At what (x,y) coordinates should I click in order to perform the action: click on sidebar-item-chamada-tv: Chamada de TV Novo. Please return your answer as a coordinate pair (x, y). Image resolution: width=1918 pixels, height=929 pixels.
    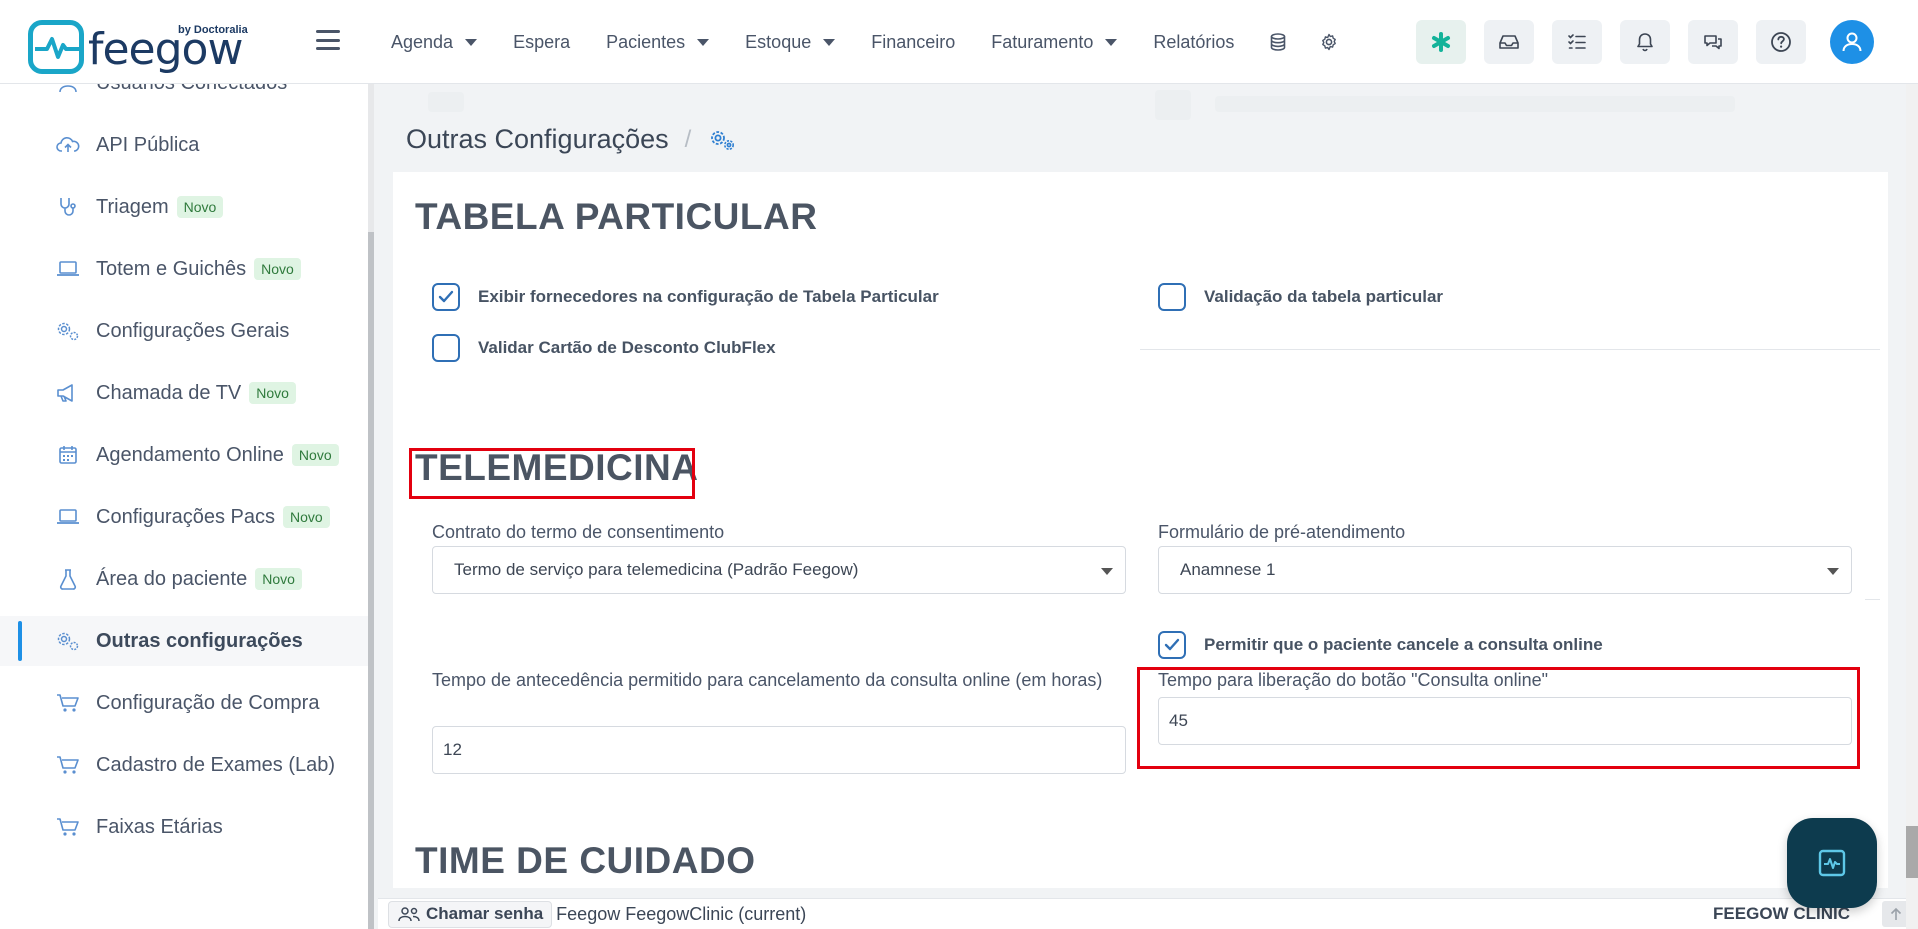
    Looking at the image, I should click on (184, 393).